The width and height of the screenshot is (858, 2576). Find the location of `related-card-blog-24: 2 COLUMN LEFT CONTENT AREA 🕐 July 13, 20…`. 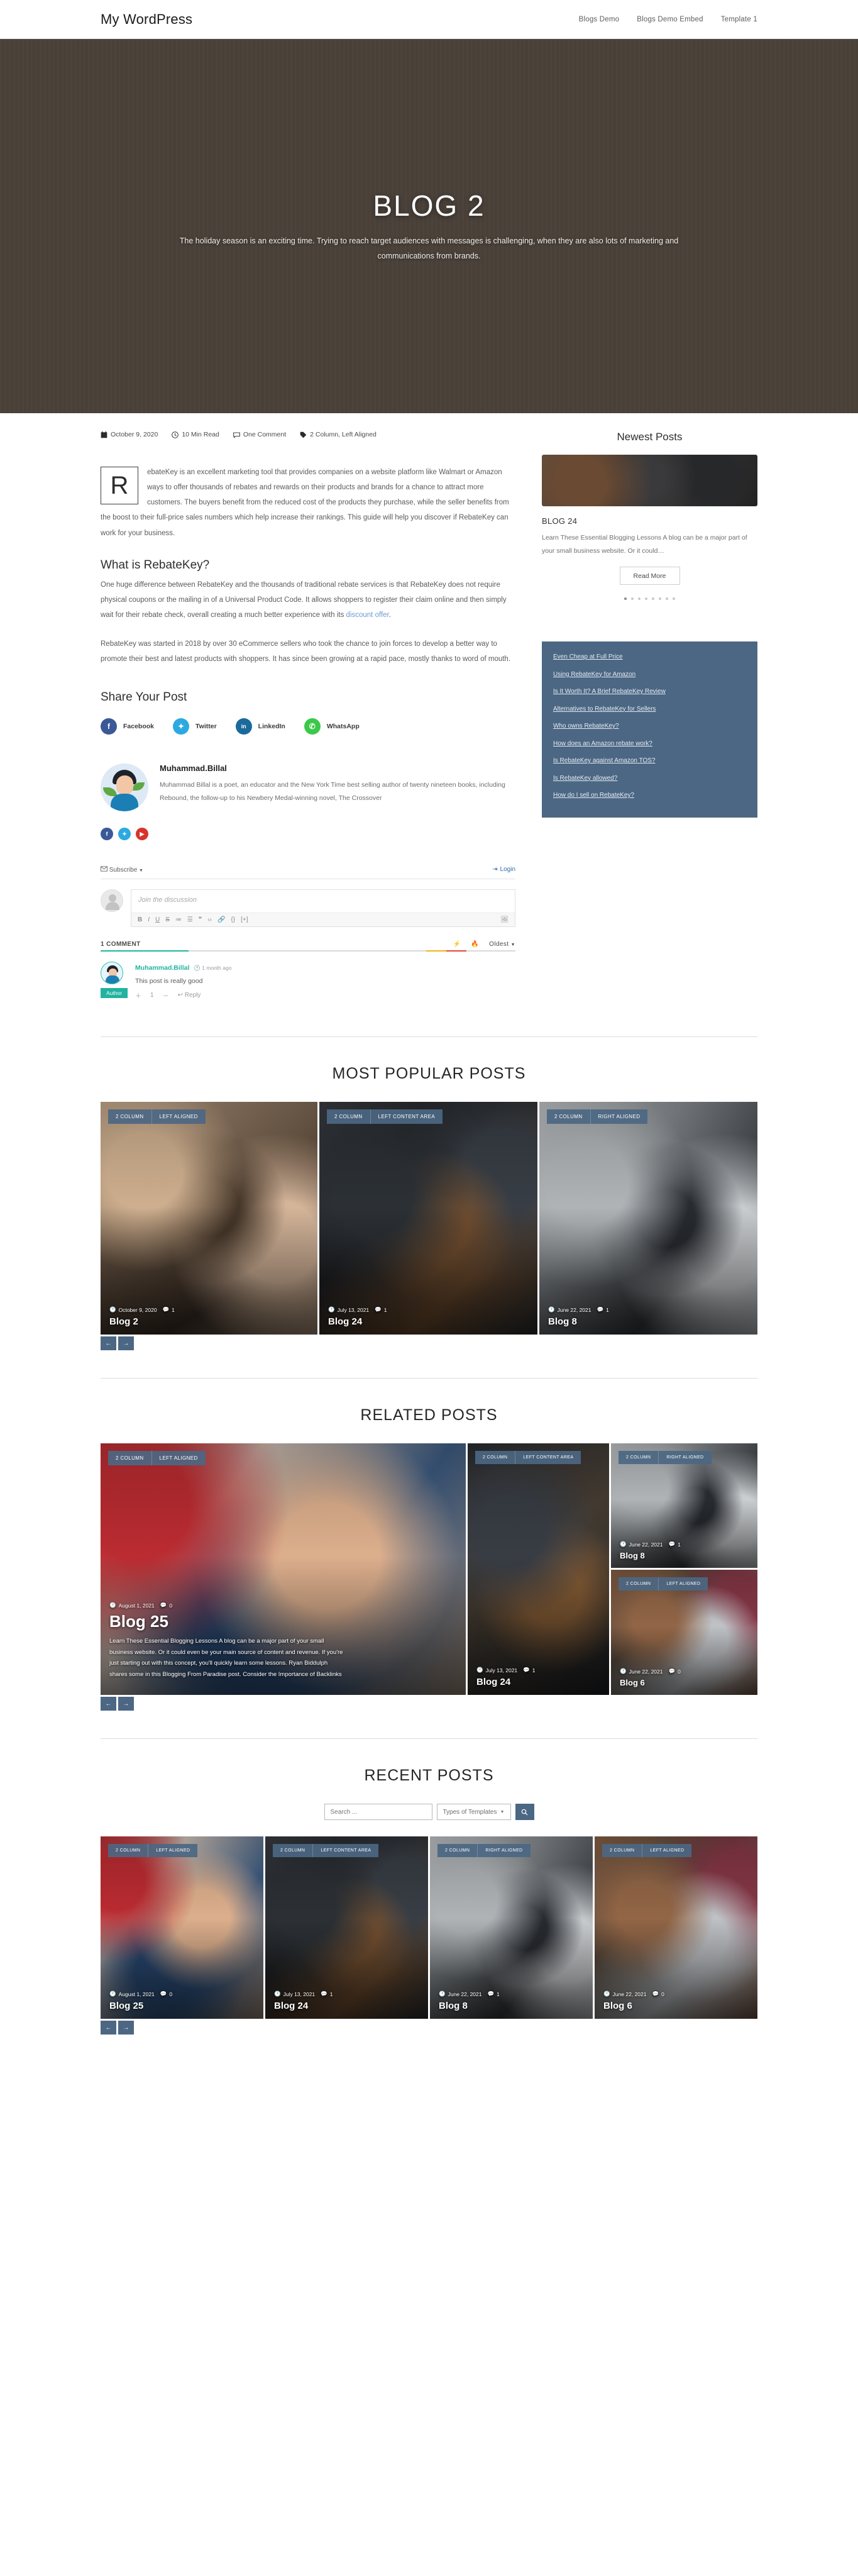

related-card-blog-24: 2 COLUMN LEFT CONTENT AREA 🕐 July 13, 20… is located at coordinates (538, 1569).